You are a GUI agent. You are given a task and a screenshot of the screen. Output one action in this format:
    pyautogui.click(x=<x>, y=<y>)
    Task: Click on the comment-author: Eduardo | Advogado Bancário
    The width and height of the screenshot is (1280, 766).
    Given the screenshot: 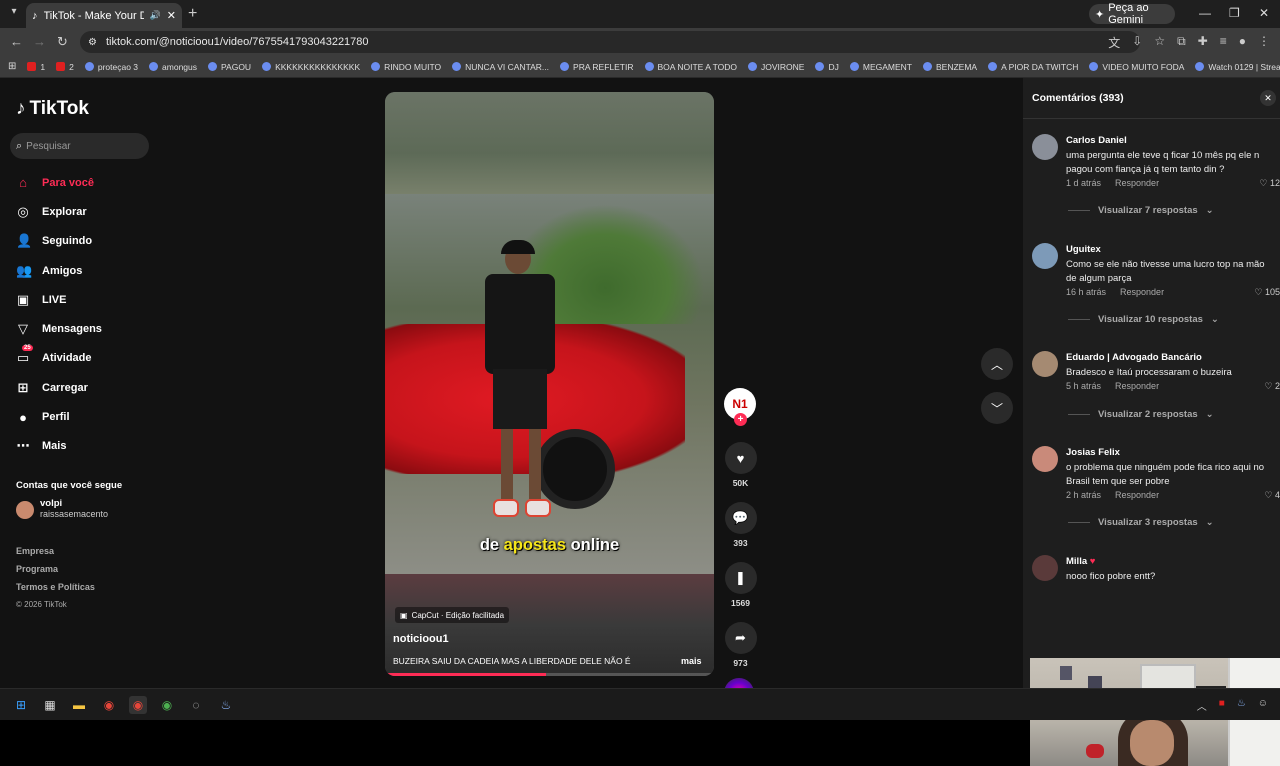 What is the action you would take?
    pyautogui.click(x=1134, y=357)
    